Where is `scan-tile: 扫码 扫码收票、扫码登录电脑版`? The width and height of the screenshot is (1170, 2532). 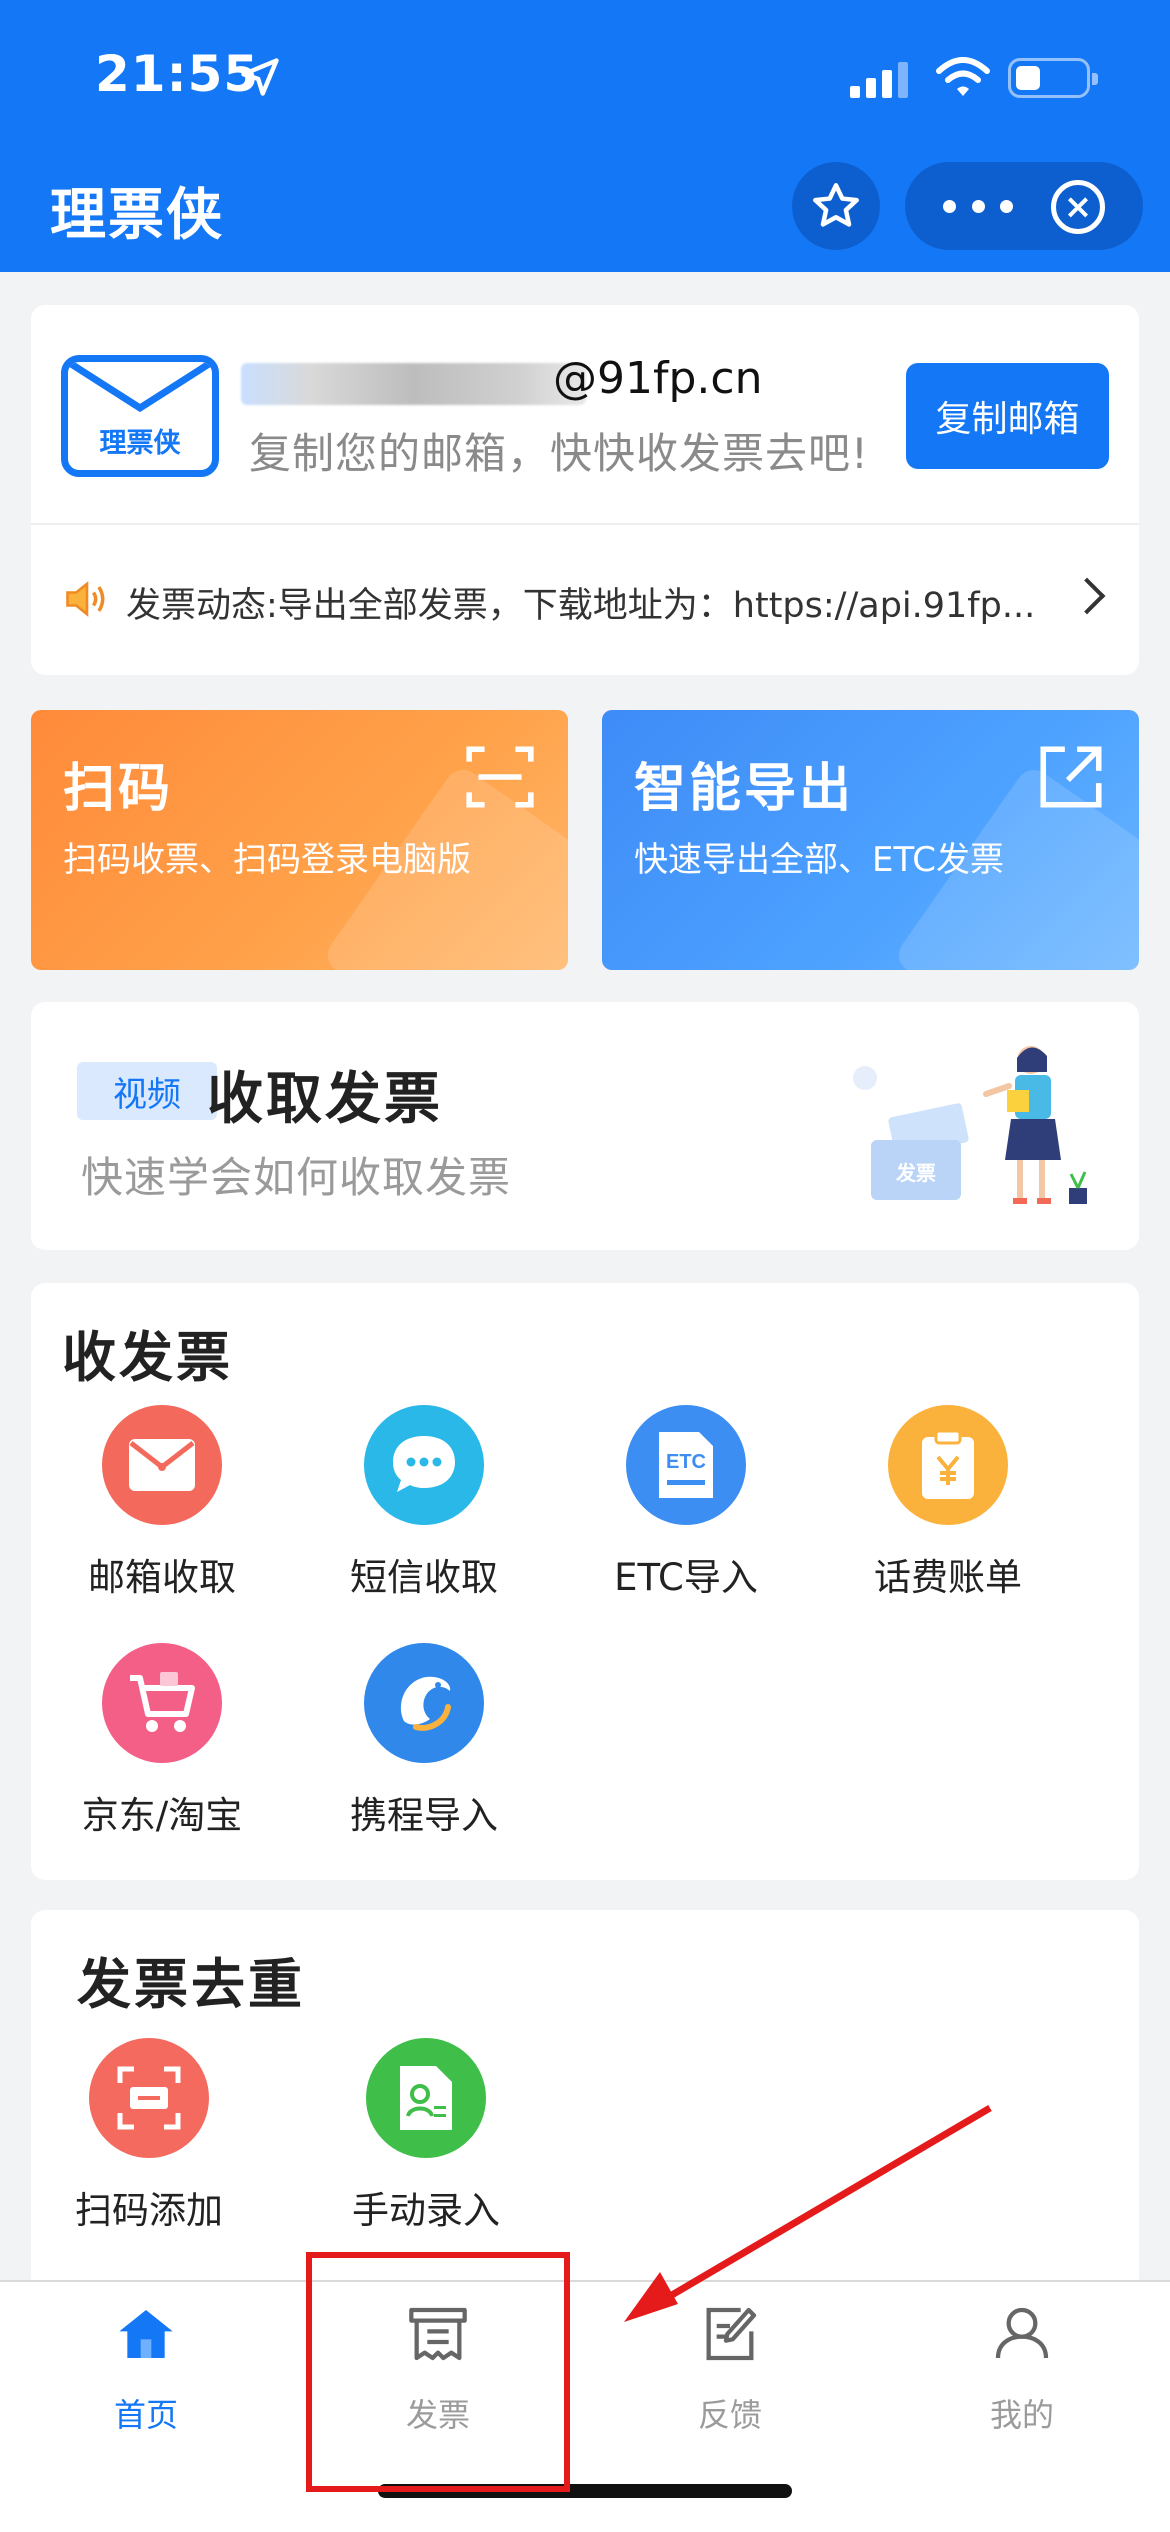 scan-tile: 扫码 扫码收票、扫码登录电脑版 is located at coordinates (299, 840).